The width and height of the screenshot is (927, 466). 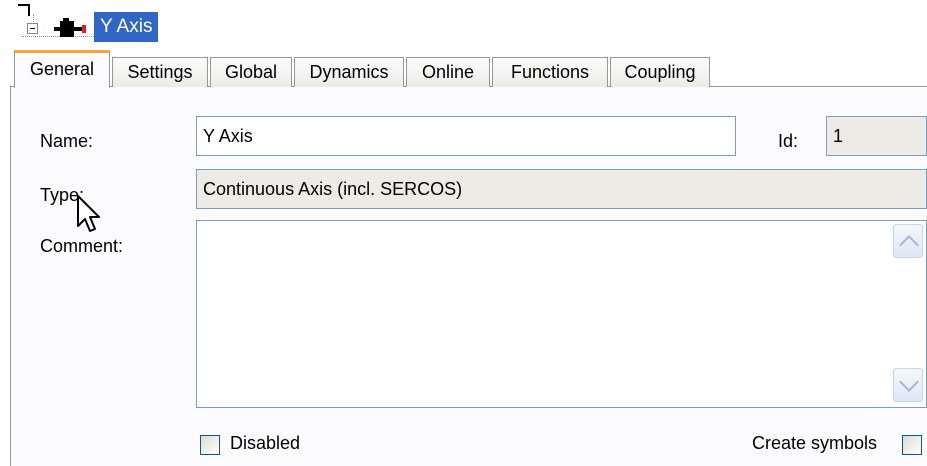 What do you see at coordinates (210, 445) in the screenshot?
I see `disabled-checkbox` at bounding box center [210, 445].